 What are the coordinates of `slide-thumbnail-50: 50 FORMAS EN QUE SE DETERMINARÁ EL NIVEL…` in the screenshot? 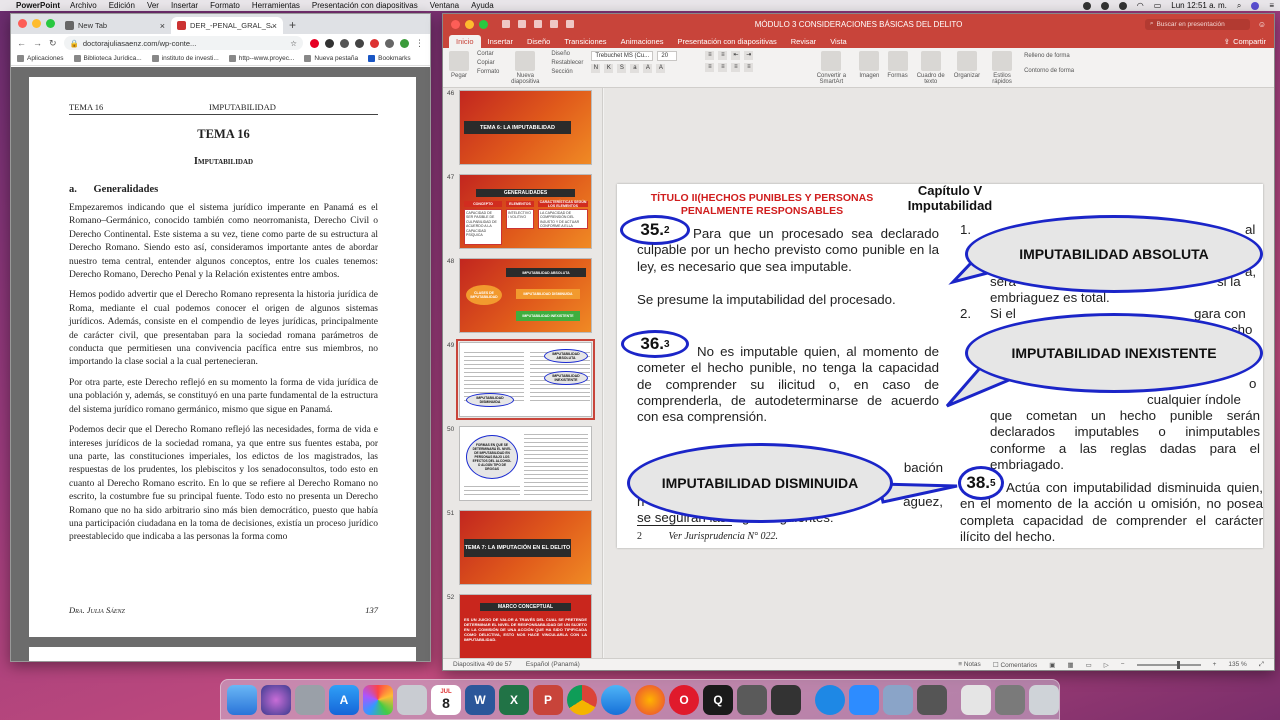 It's located at (519, 463).